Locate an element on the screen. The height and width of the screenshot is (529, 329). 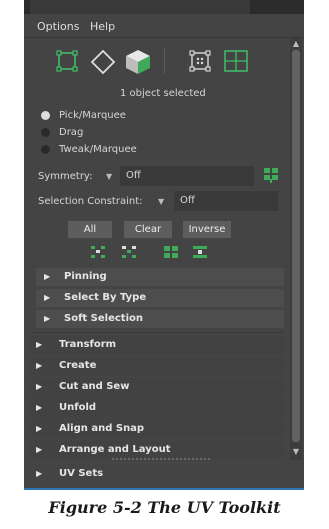
scroll-down-arrow-icon: ▼ is located at coordinates (296, 452).